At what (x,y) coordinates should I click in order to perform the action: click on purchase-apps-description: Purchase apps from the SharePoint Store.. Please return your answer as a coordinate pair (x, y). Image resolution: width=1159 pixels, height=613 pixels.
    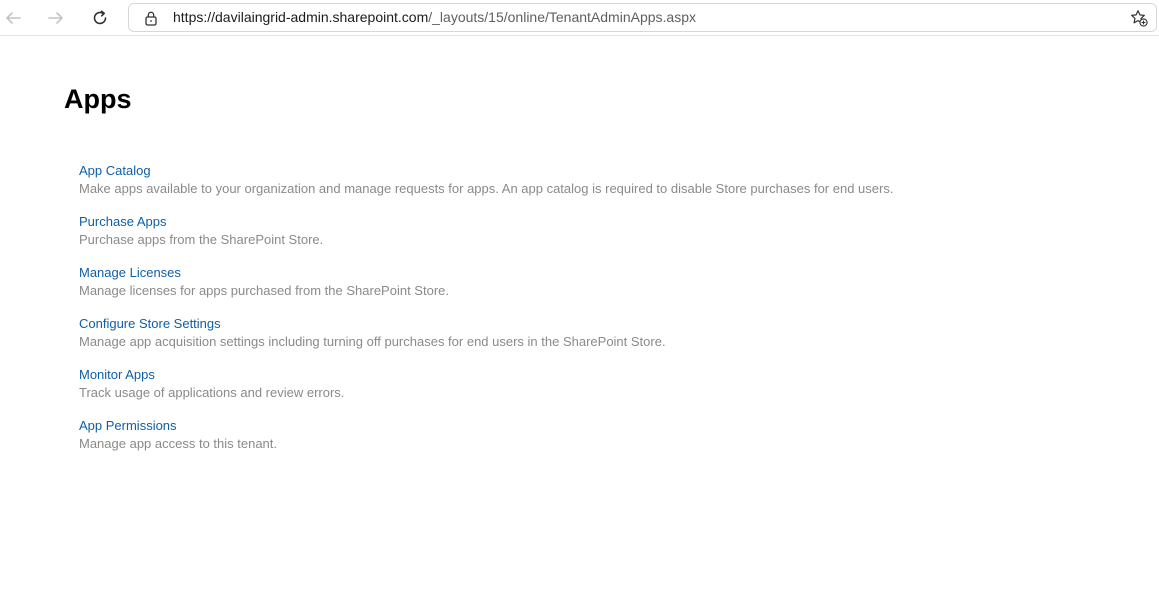
    Looking at the image, I should click on (201, 239).